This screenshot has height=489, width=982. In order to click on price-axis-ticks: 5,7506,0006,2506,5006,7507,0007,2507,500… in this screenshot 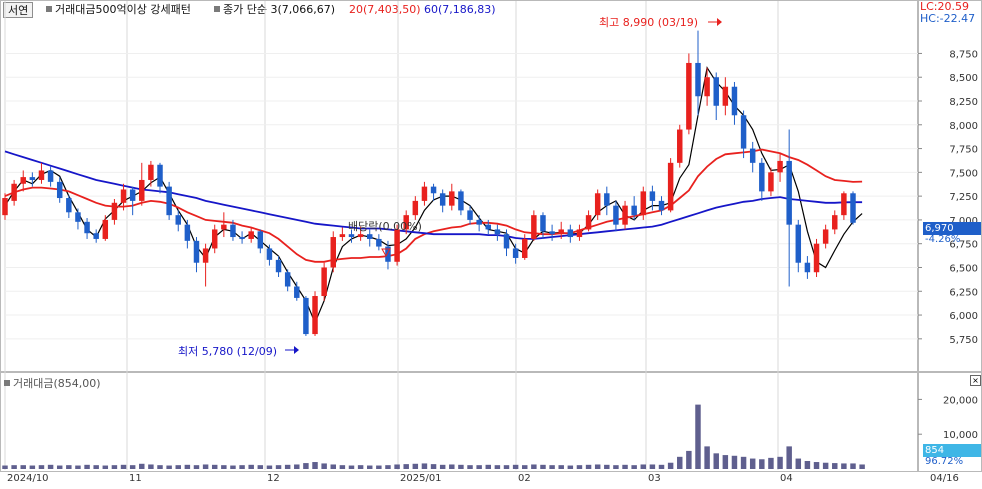, I will do `click(948, 197)`.